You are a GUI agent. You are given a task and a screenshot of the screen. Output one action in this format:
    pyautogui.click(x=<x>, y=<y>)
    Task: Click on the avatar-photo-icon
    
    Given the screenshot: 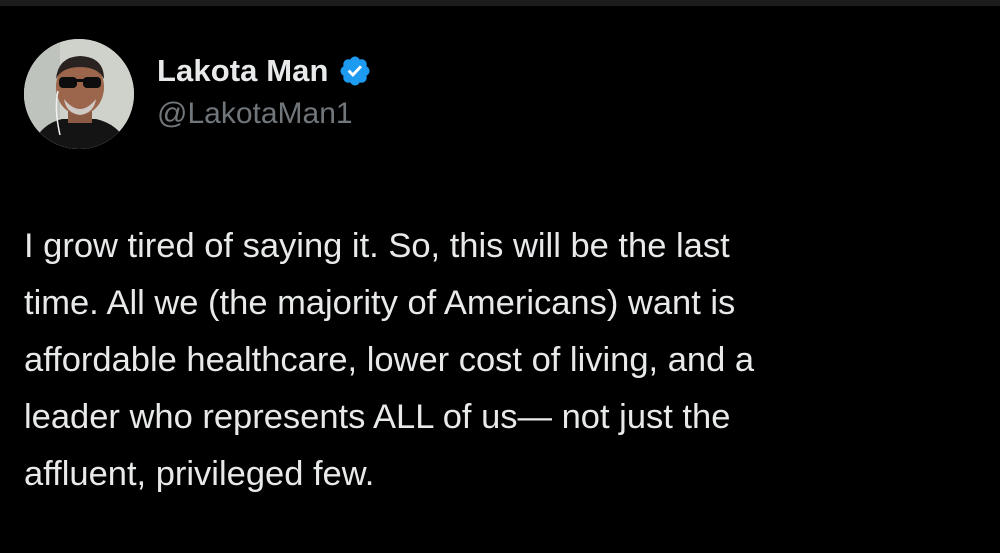 What is the action you would take?
    pyautogui.click(x=79, y=94)
    